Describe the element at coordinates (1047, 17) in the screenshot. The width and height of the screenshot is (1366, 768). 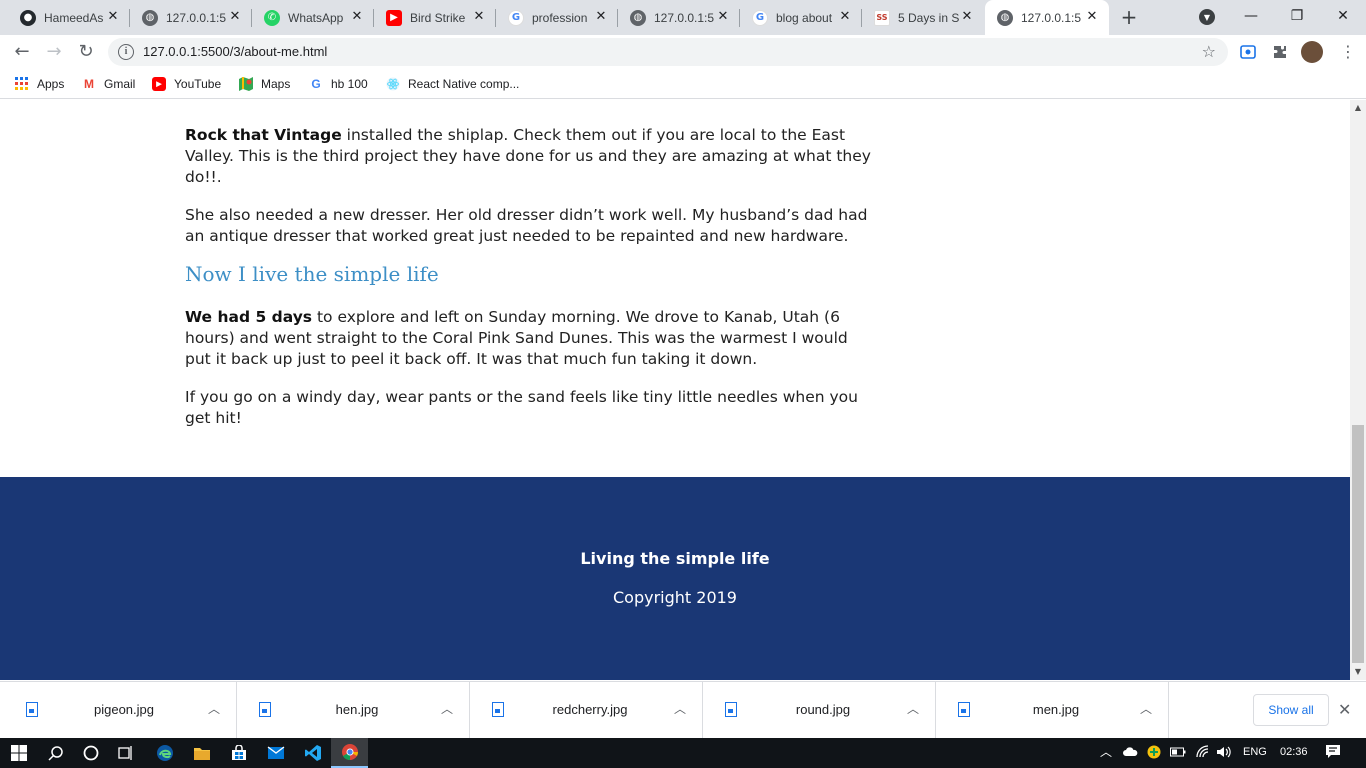
I see `tab-localhost-active: ◍ 127.0.0.1:5 ✕` at that location.